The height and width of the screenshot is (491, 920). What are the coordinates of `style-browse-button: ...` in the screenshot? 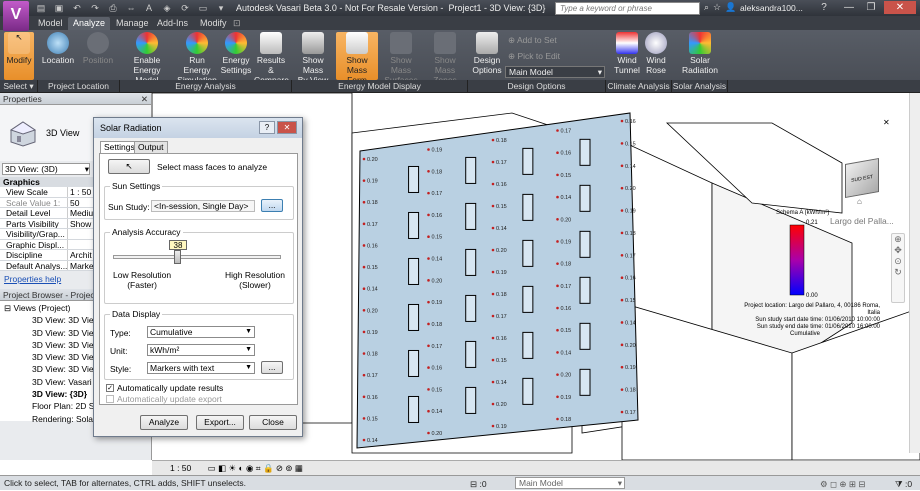 It's located at (272, 367).